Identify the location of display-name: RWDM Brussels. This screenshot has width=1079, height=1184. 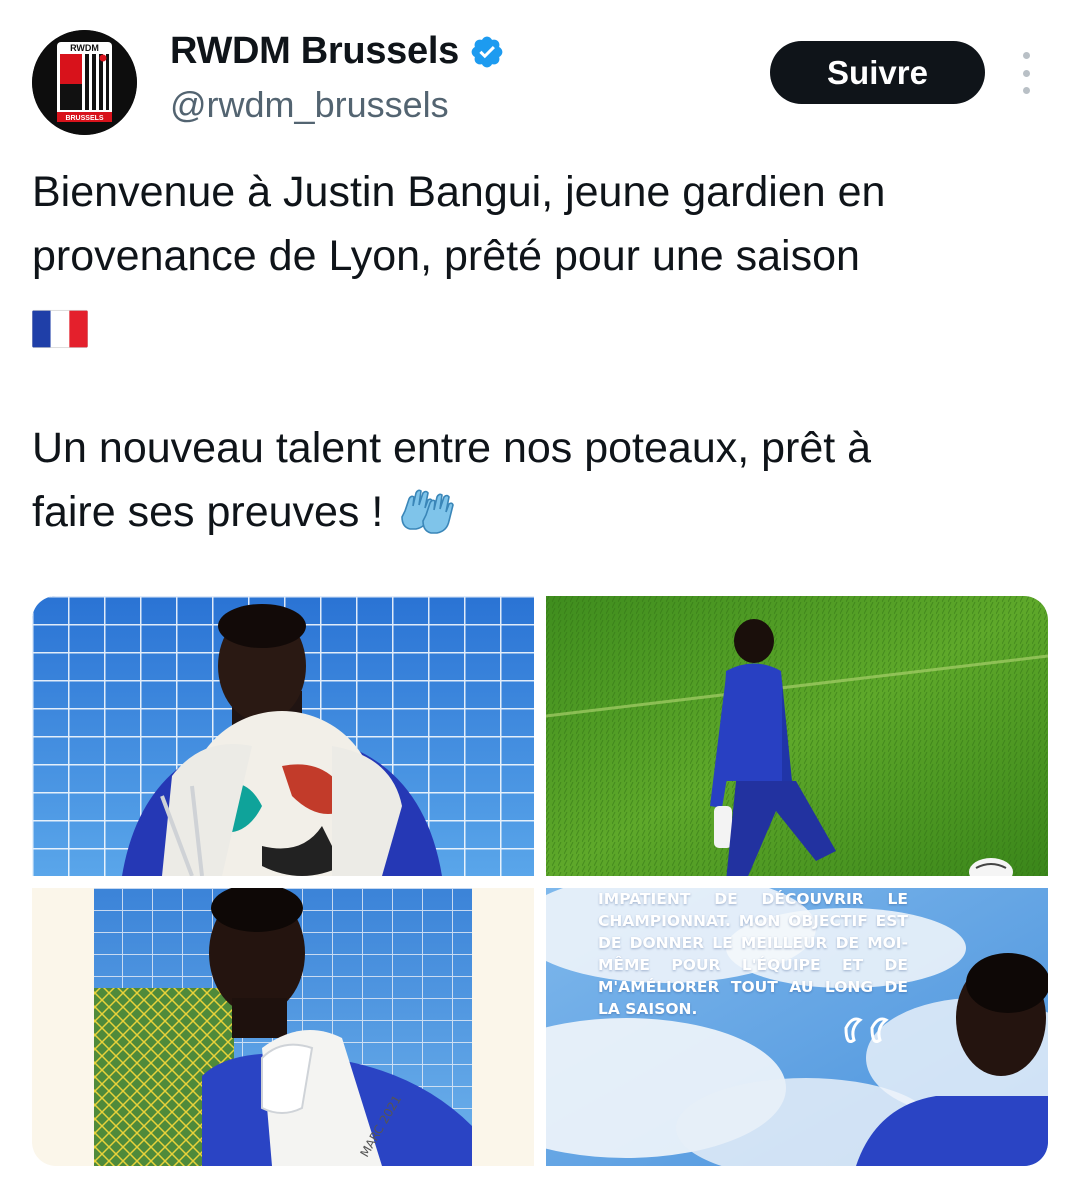
(314, 51).